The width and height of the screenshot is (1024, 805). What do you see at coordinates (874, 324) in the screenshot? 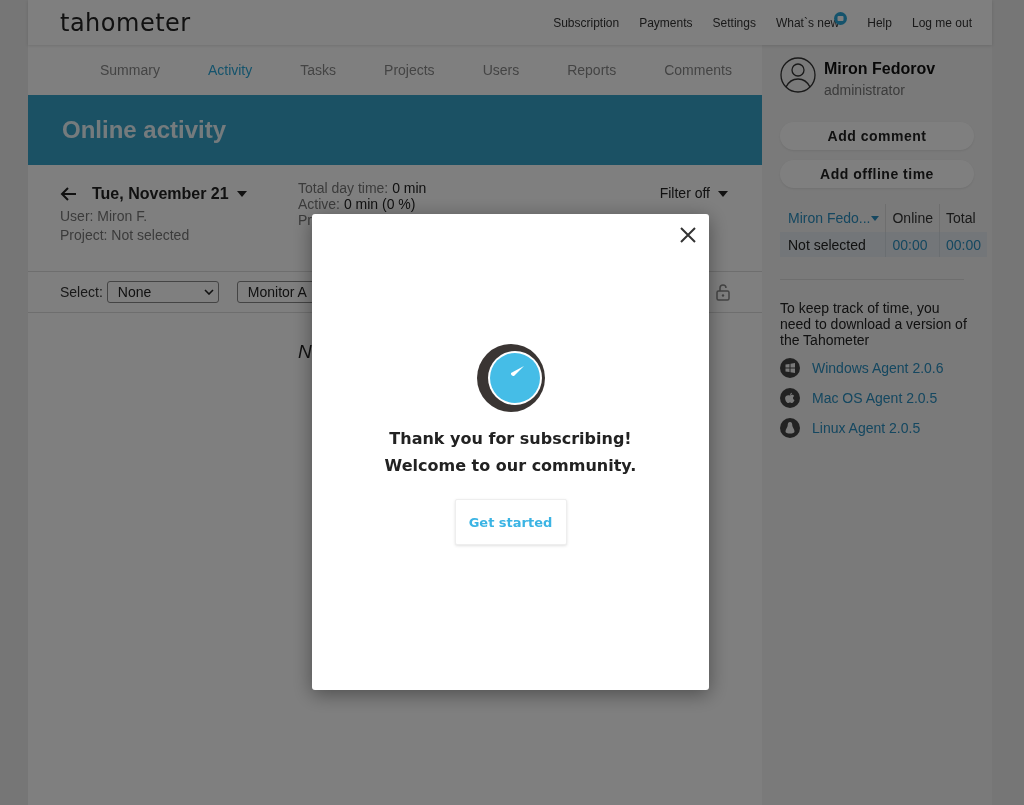
I see `download-note: To keep track of time, you need to download a version of the Tahometer` at bounding box center [874, 324].